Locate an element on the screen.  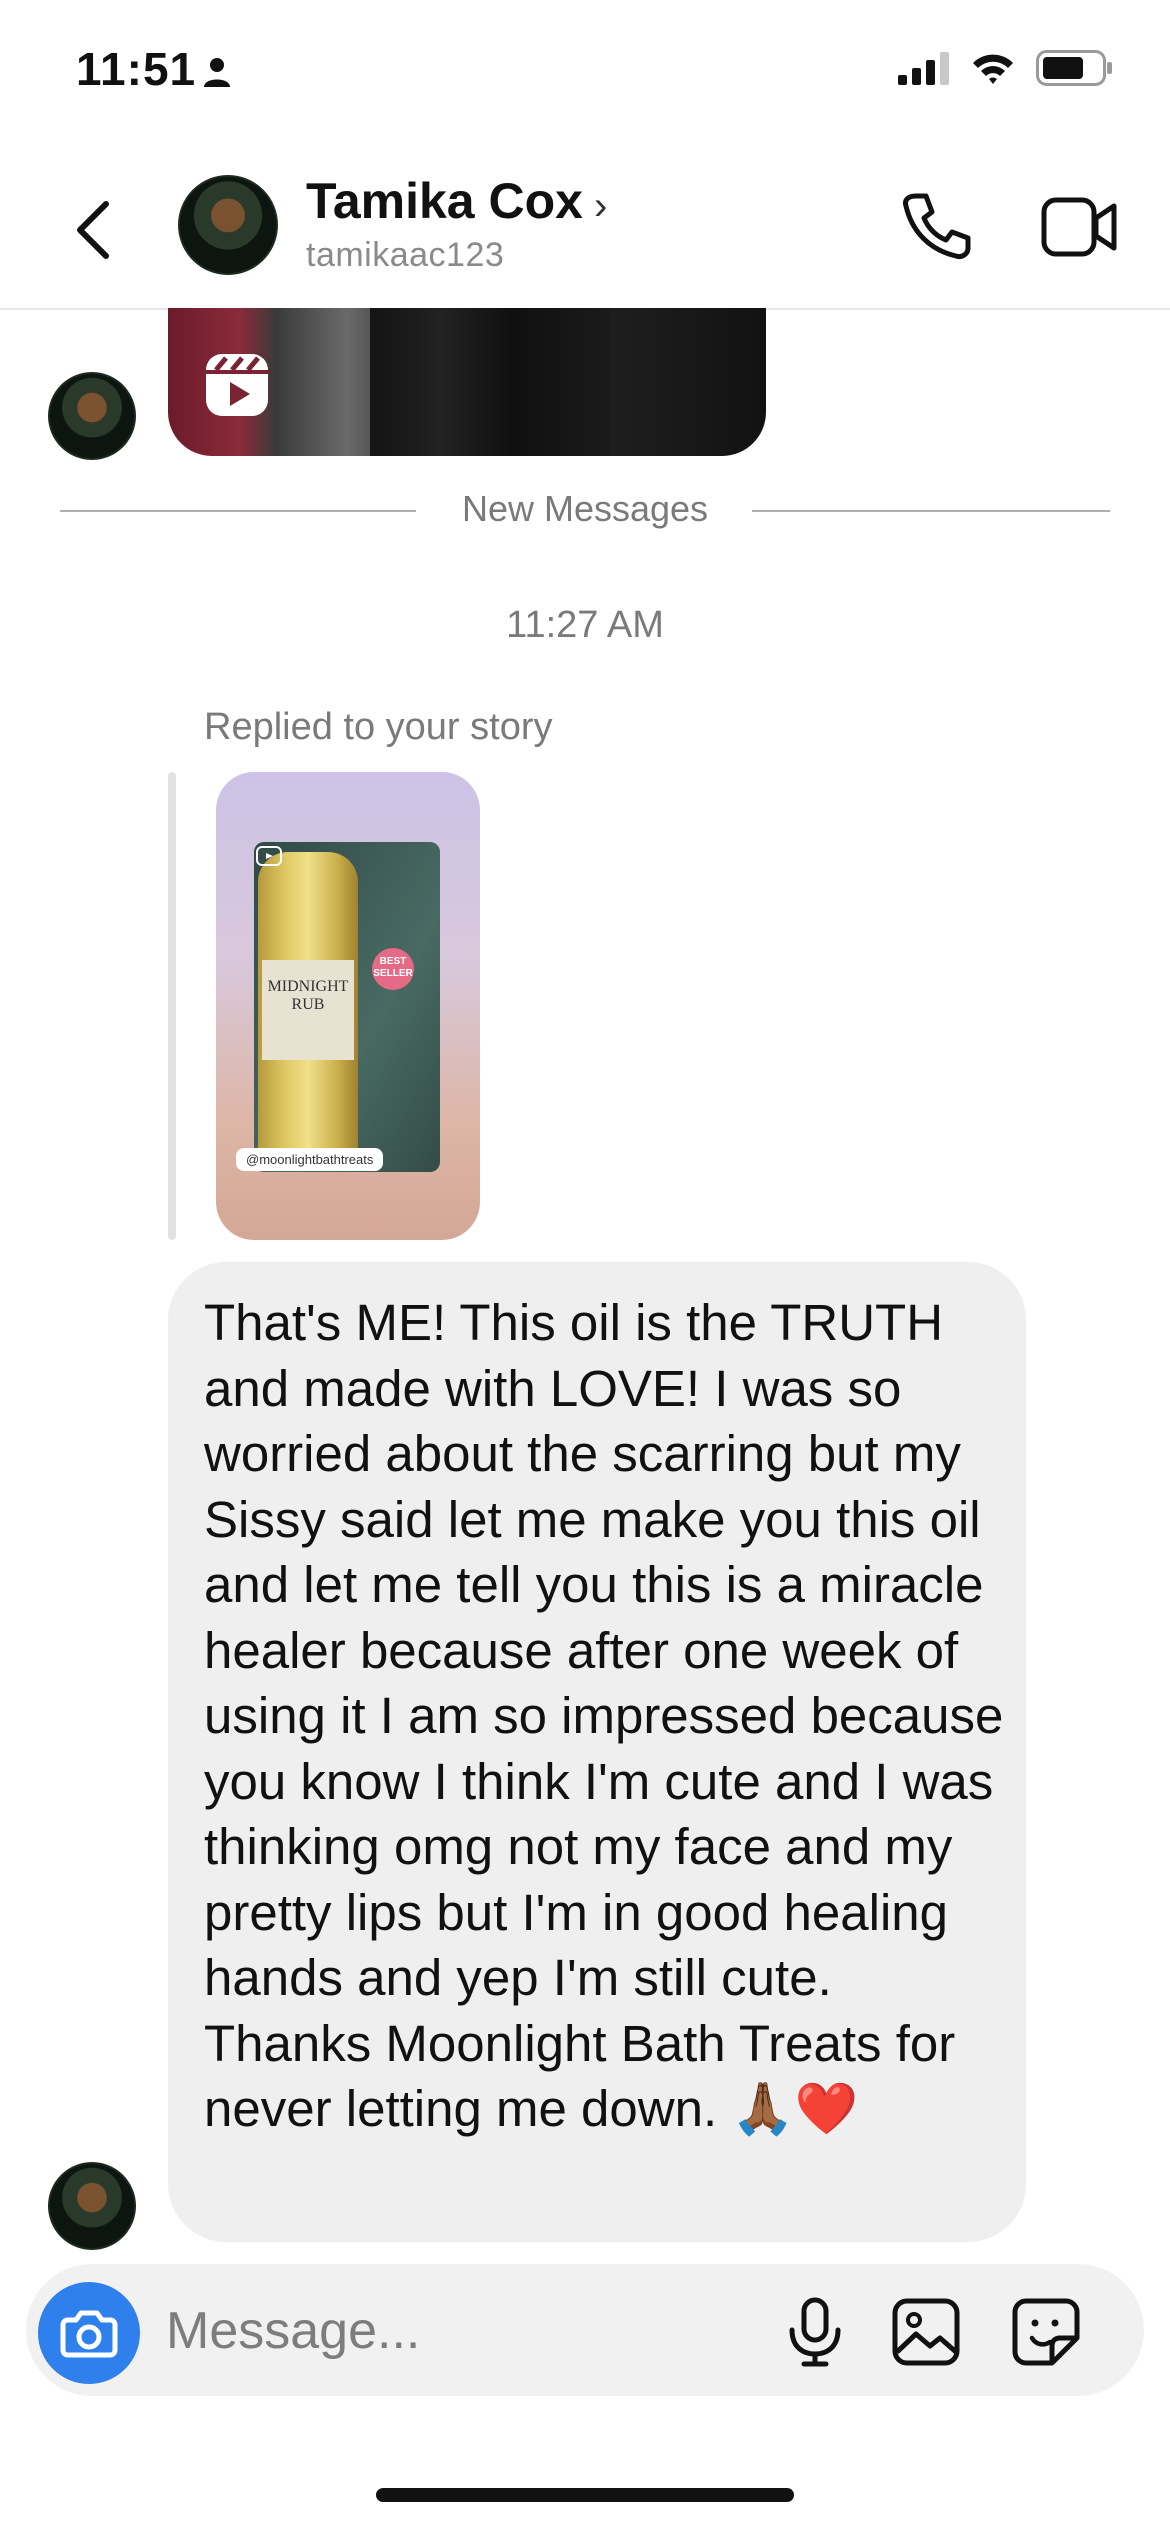
message-input is located at coordinates (446, 2331).